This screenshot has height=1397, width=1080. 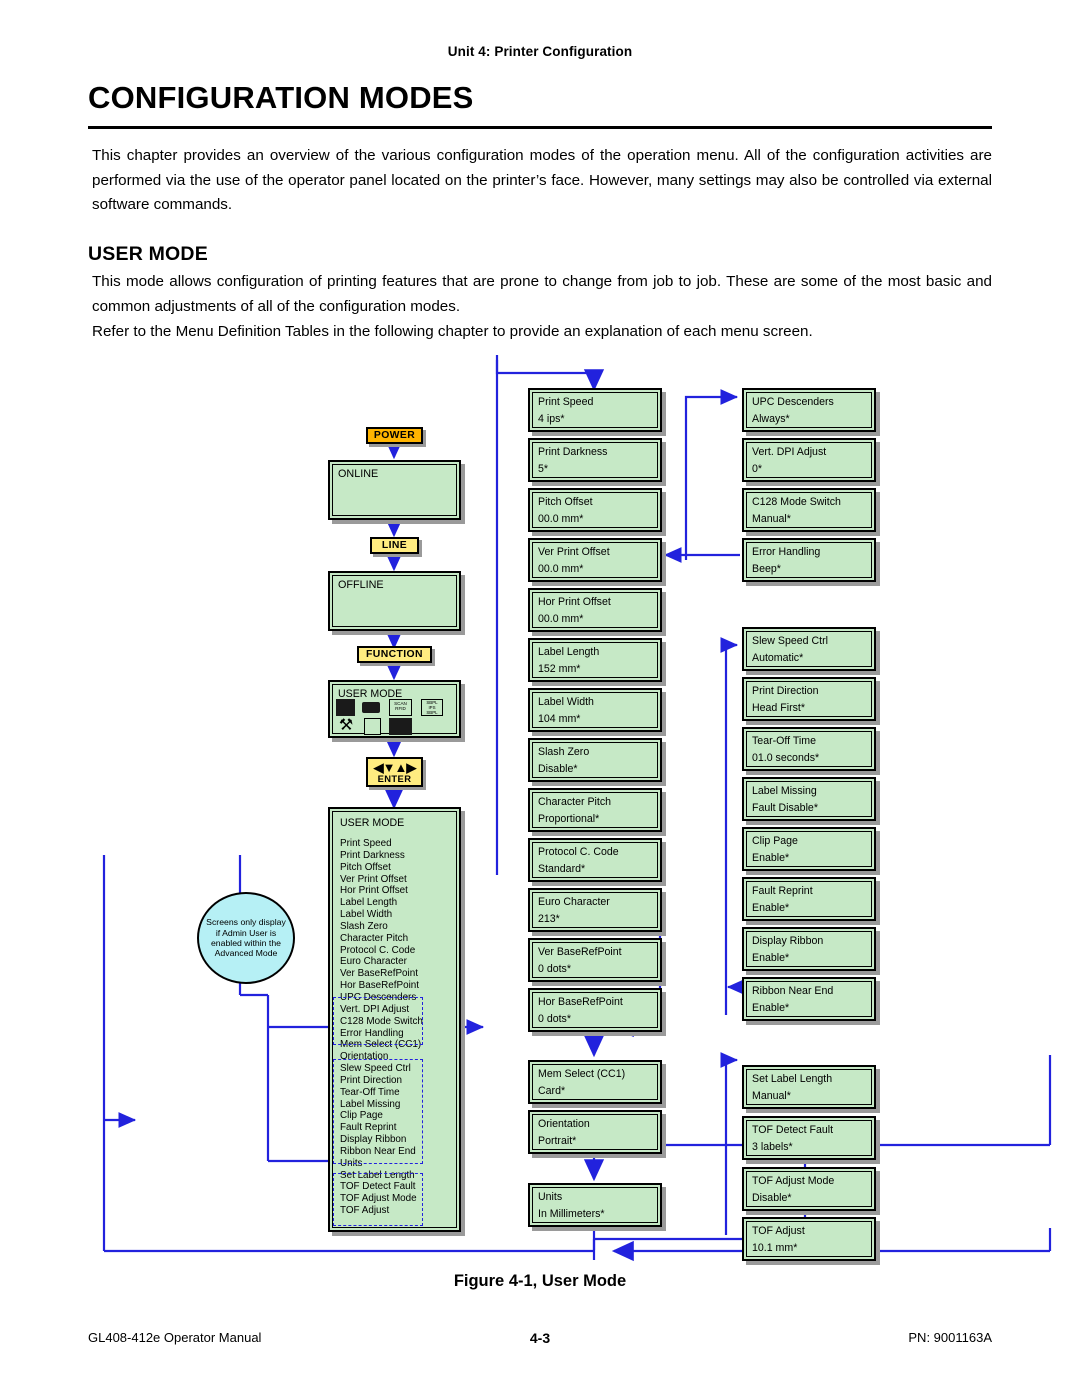 I want to click on list-item: Character Pitch, so click(x=394, y=939).